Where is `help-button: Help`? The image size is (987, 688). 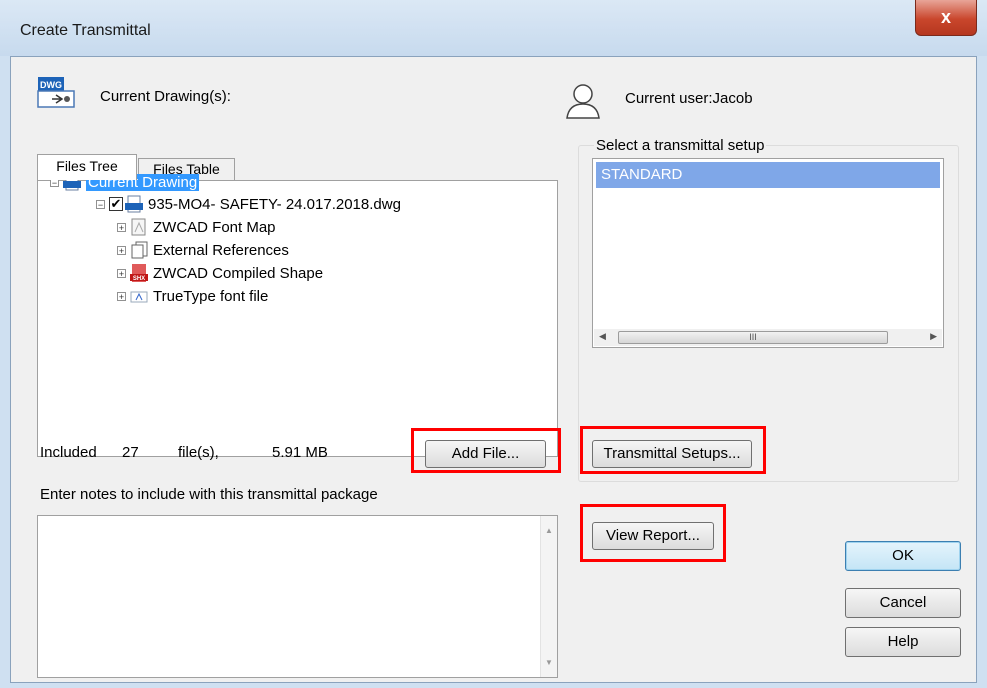
help-button: Help is located at coordinates (903, 642).